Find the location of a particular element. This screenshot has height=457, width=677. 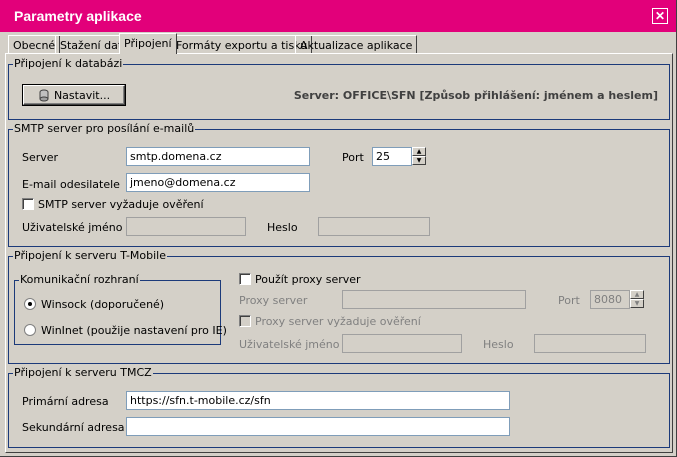

smtp-password-input is located at coordinates (374, 226).